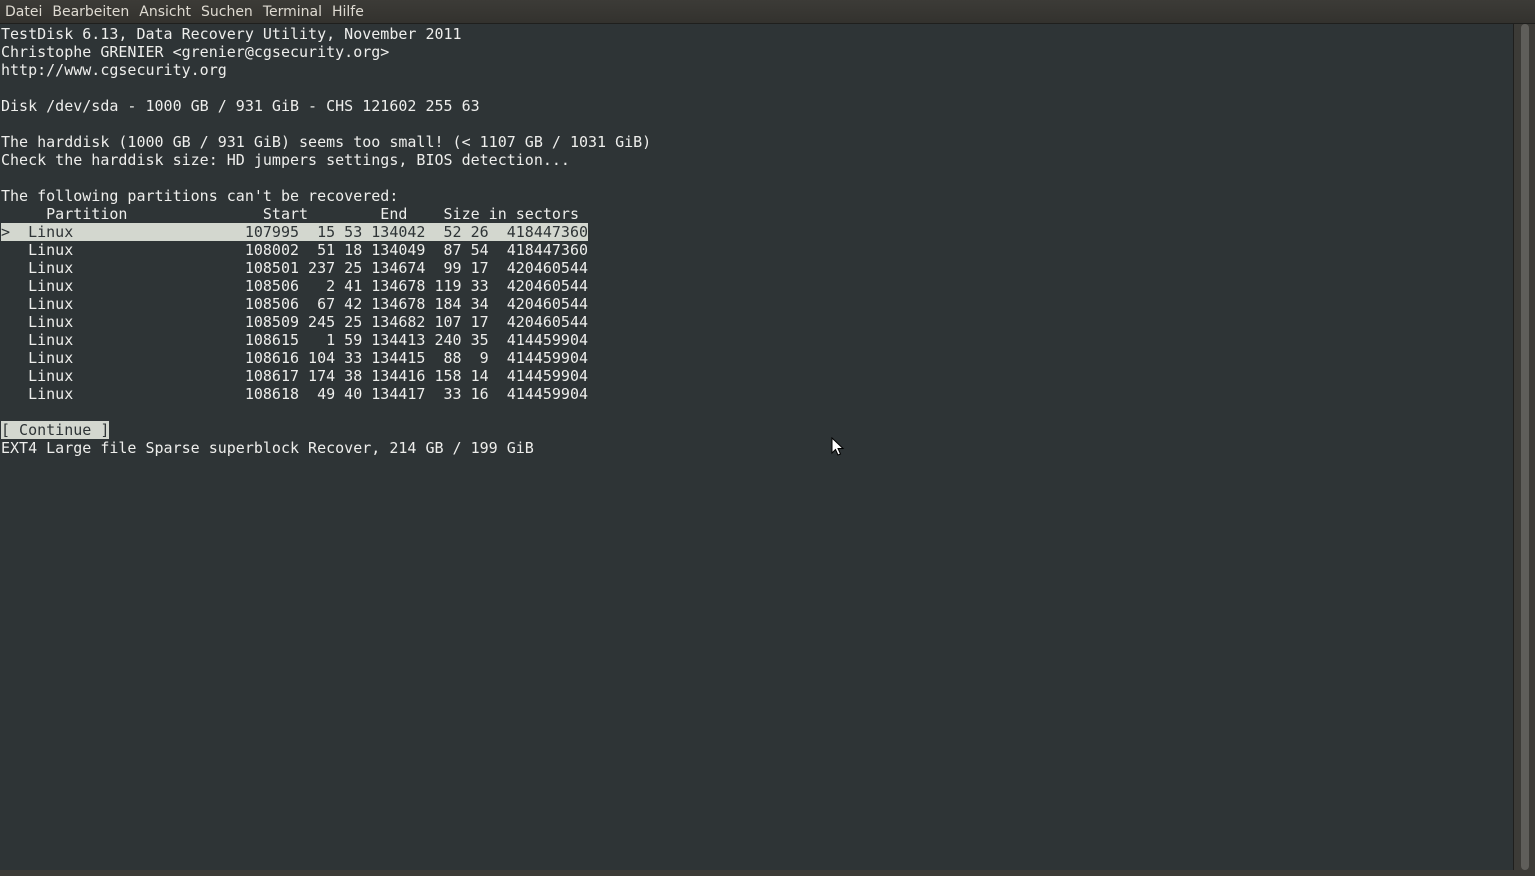  What do you see at coordinates (290, 214) in the screenshot?
I see `table-header: Partition Start End Size in sectors` at bounding box center [290, 214].